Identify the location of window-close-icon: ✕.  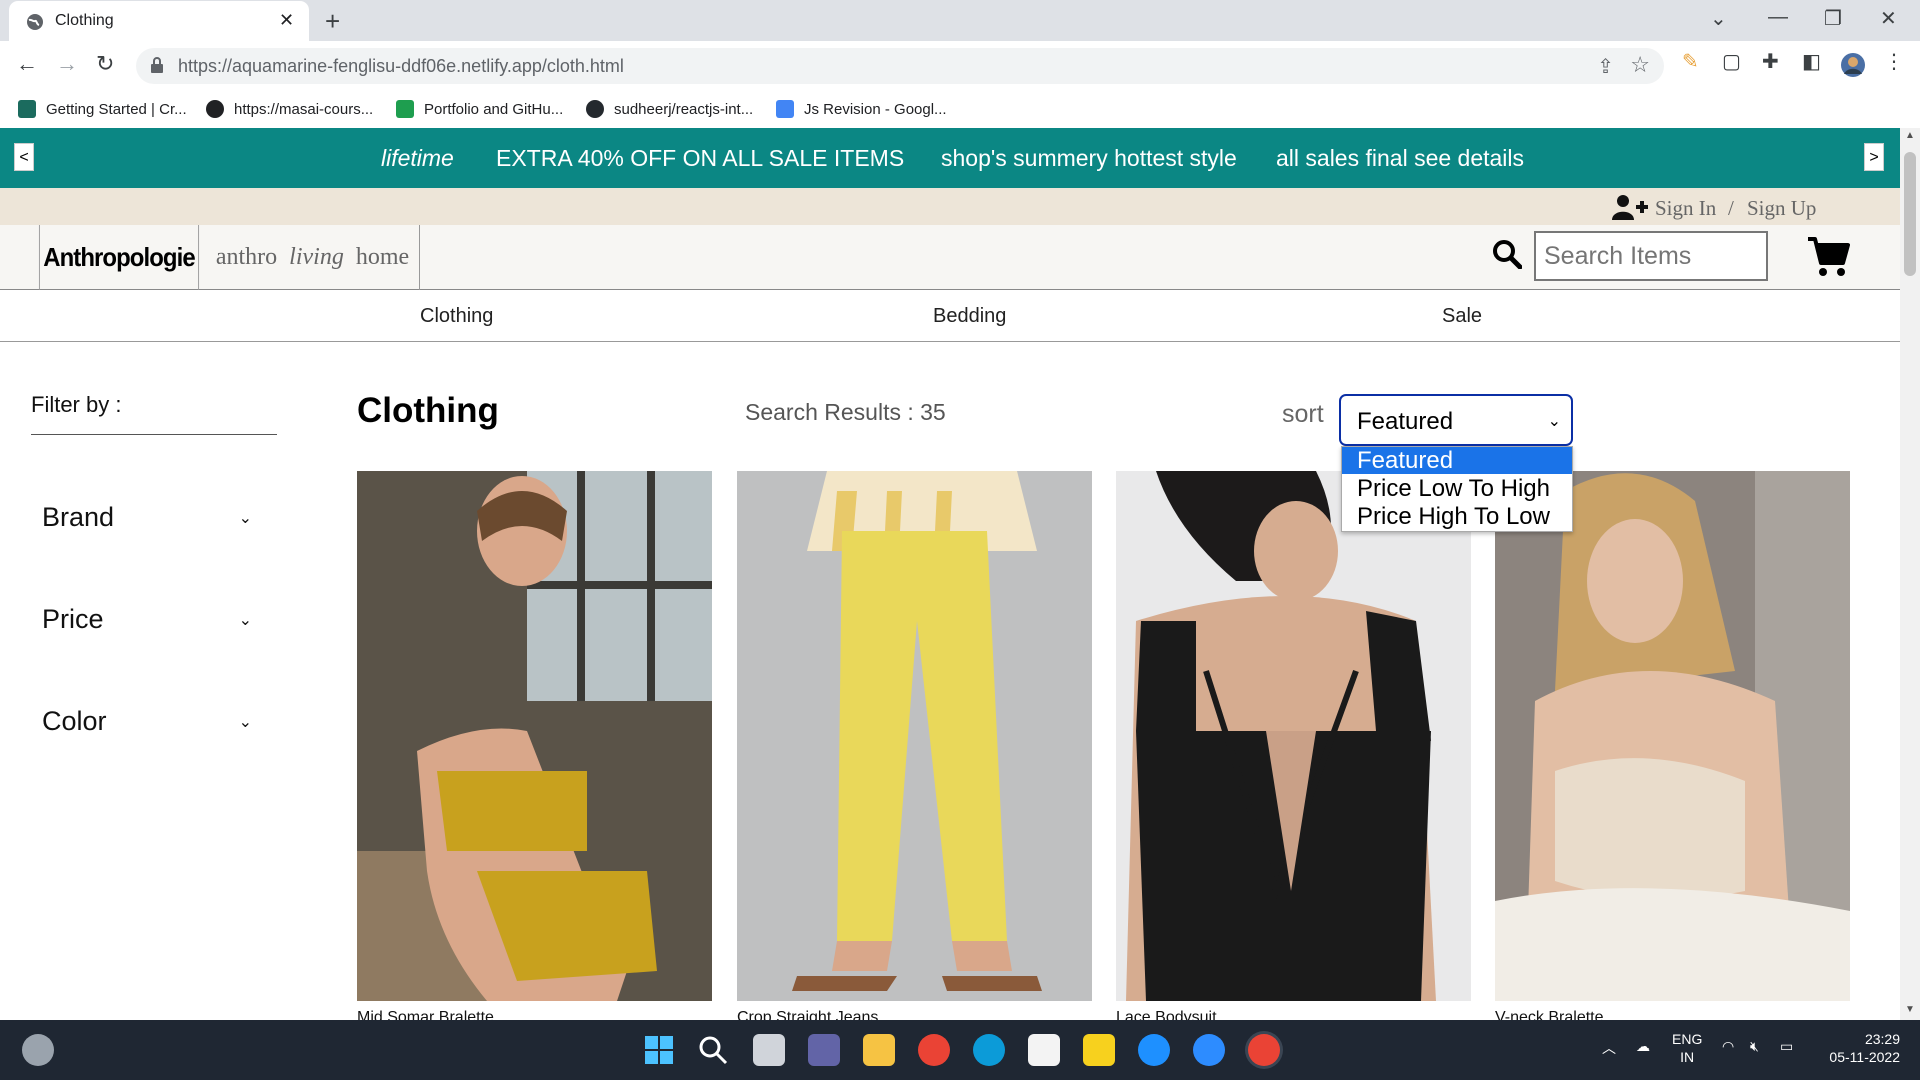
(1888, 18).